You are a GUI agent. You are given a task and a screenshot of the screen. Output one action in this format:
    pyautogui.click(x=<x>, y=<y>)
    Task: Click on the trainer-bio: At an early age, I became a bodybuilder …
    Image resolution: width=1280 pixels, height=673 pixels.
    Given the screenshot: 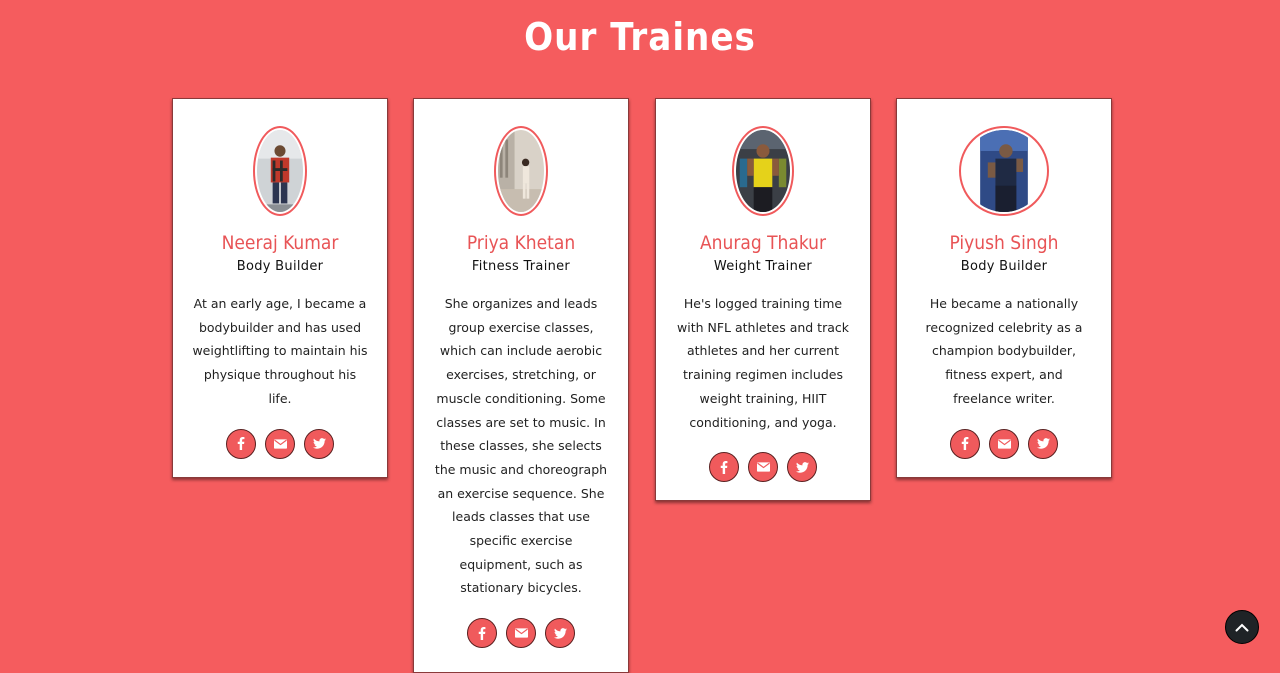 What is the action you would take?
    pyautogui.click(x=280, y=351)
    